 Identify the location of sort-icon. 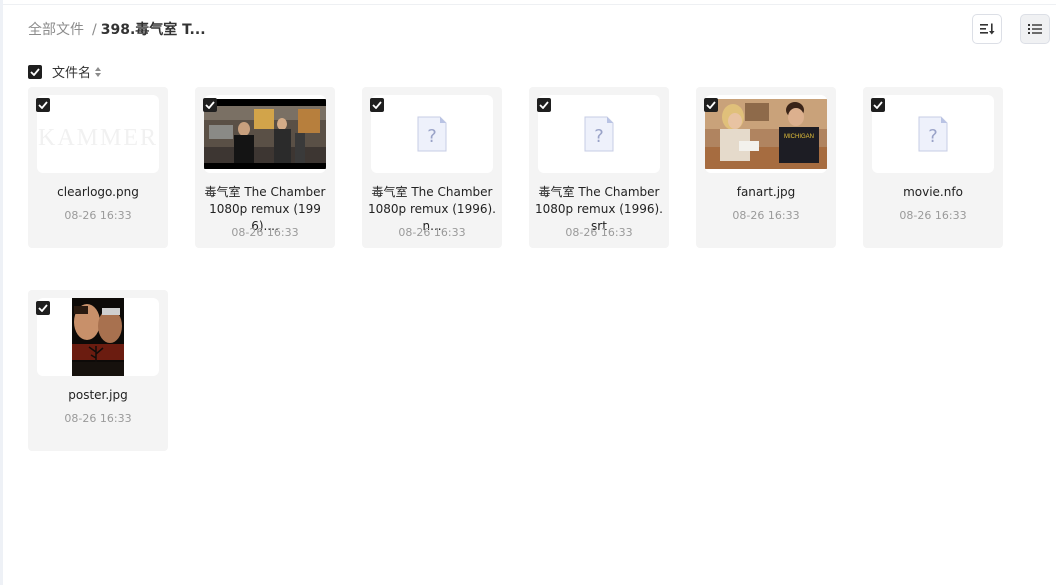
(987, 29).